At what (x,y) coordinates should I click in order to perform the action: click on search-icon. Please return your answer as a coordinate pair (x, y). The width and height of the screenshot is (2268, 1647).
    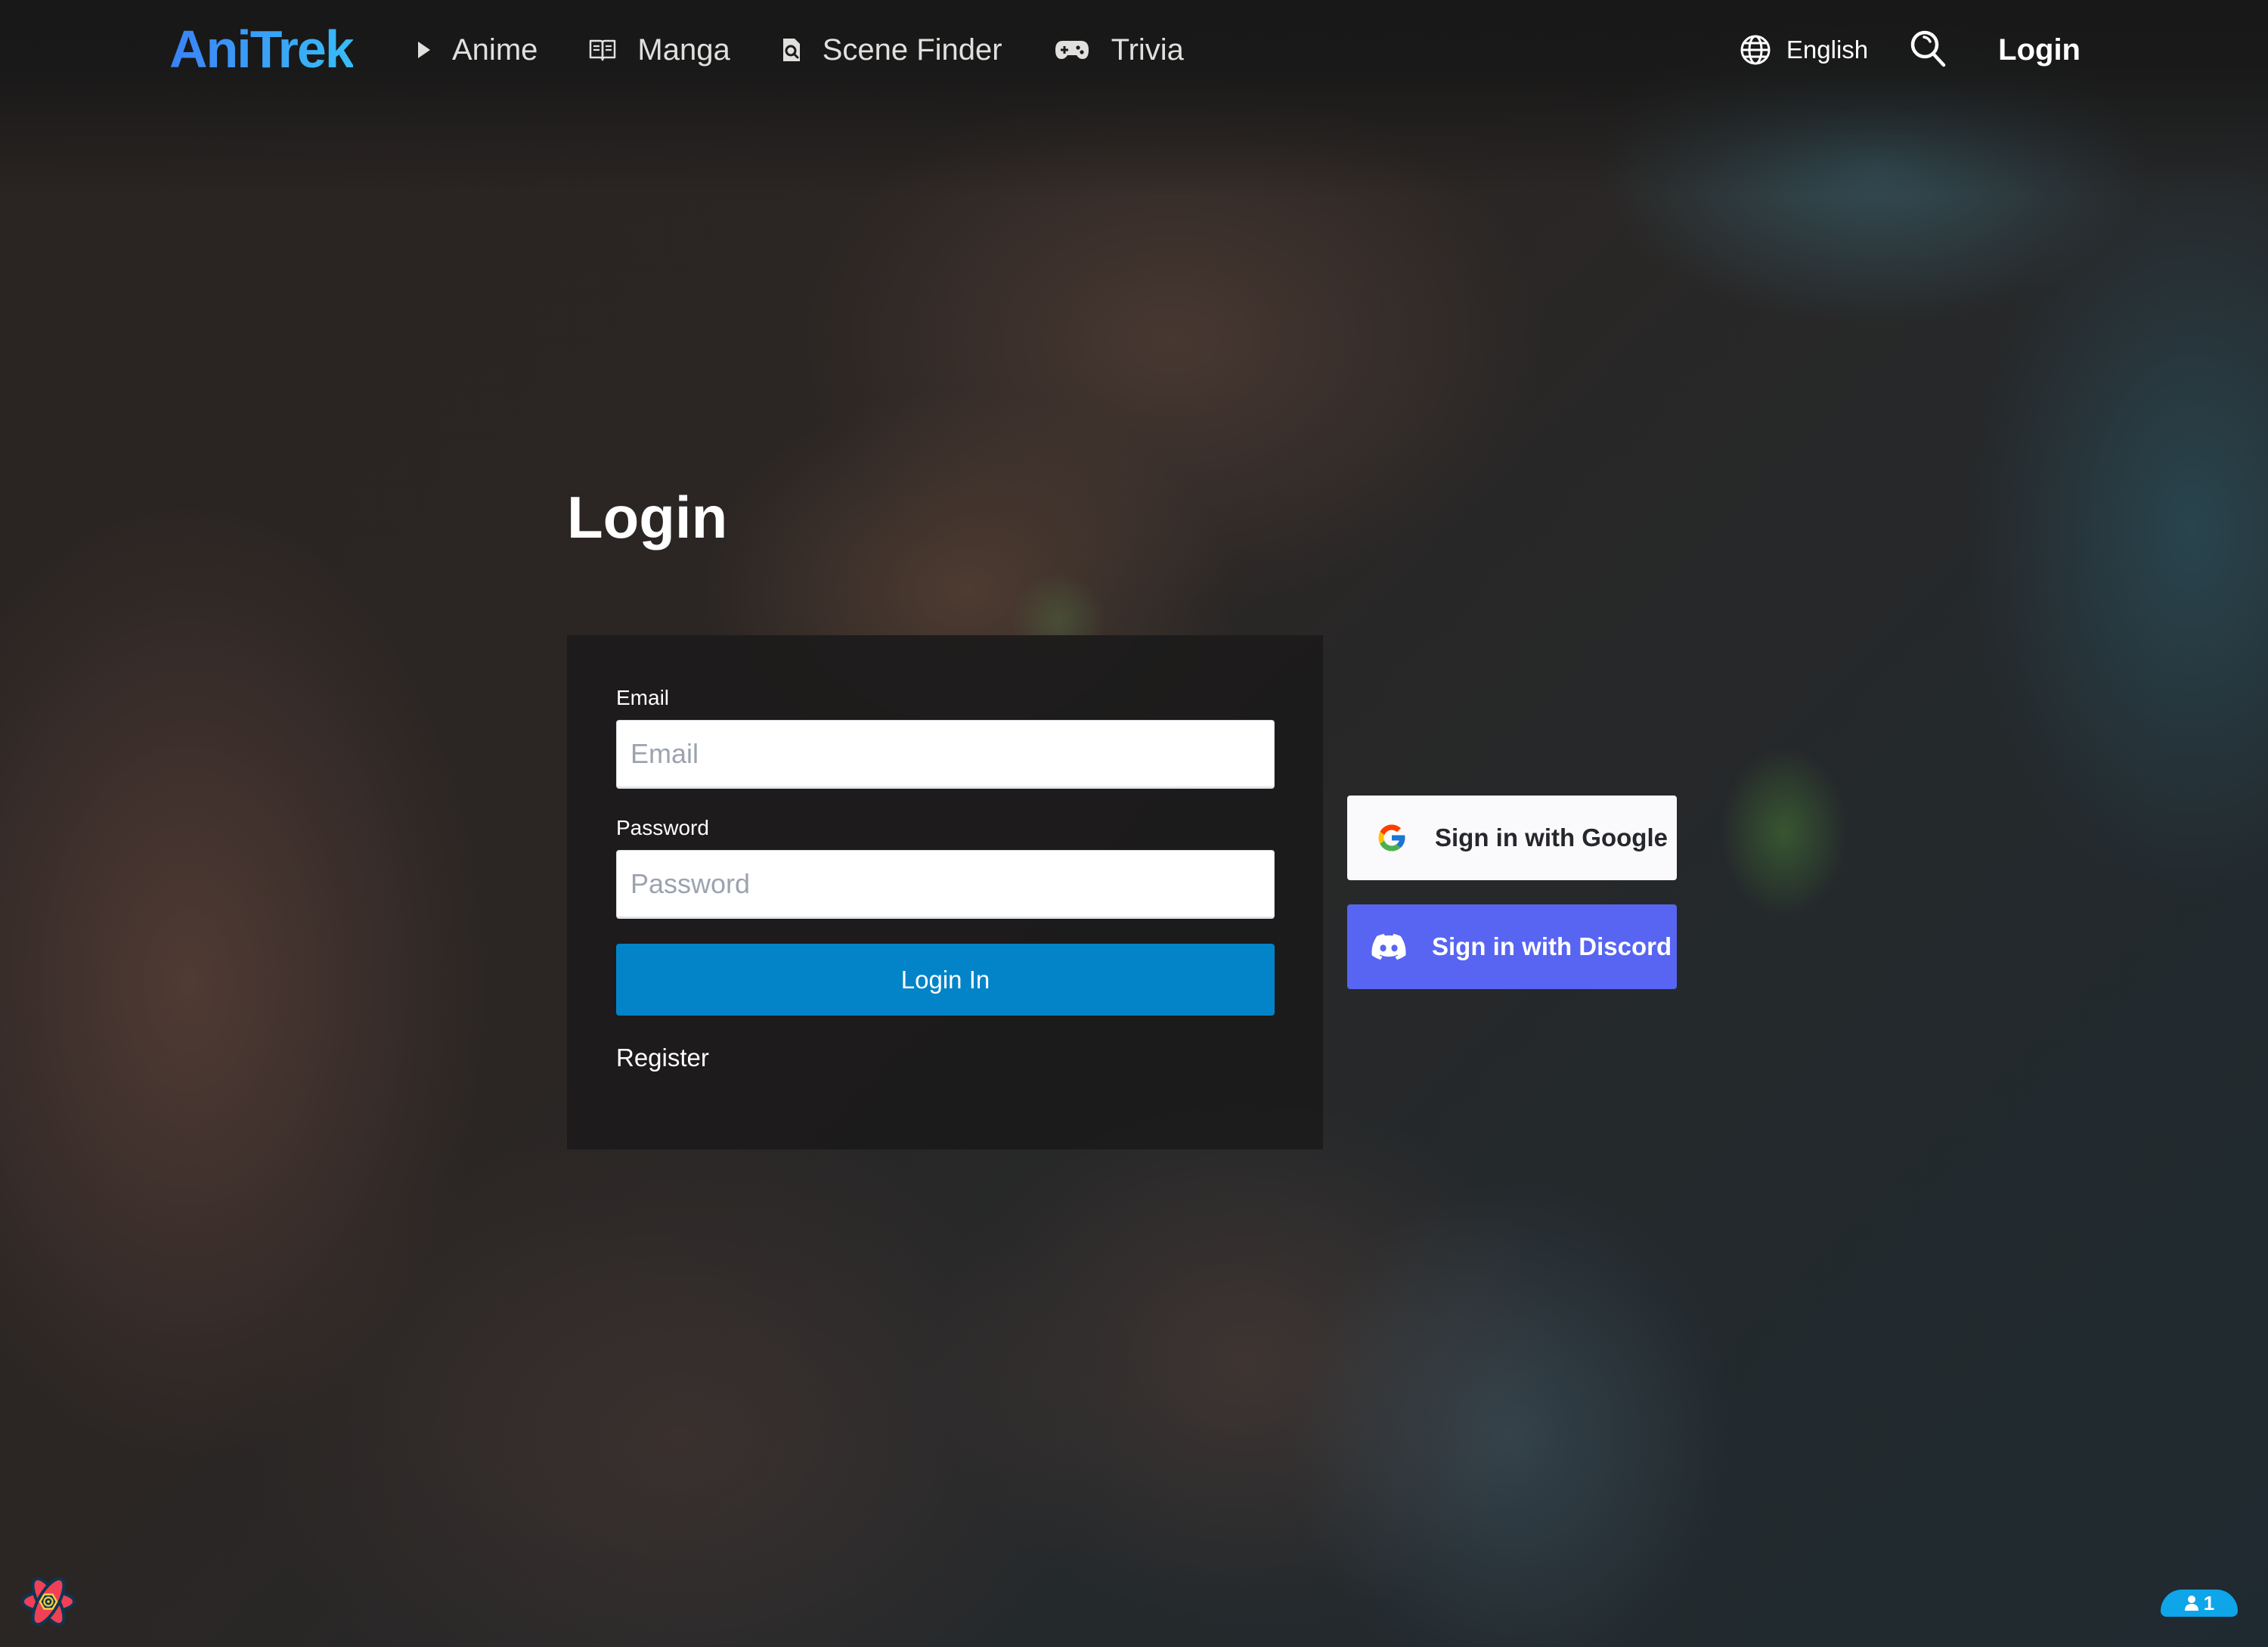
    Looking at the image, I should click on (1929, 50).